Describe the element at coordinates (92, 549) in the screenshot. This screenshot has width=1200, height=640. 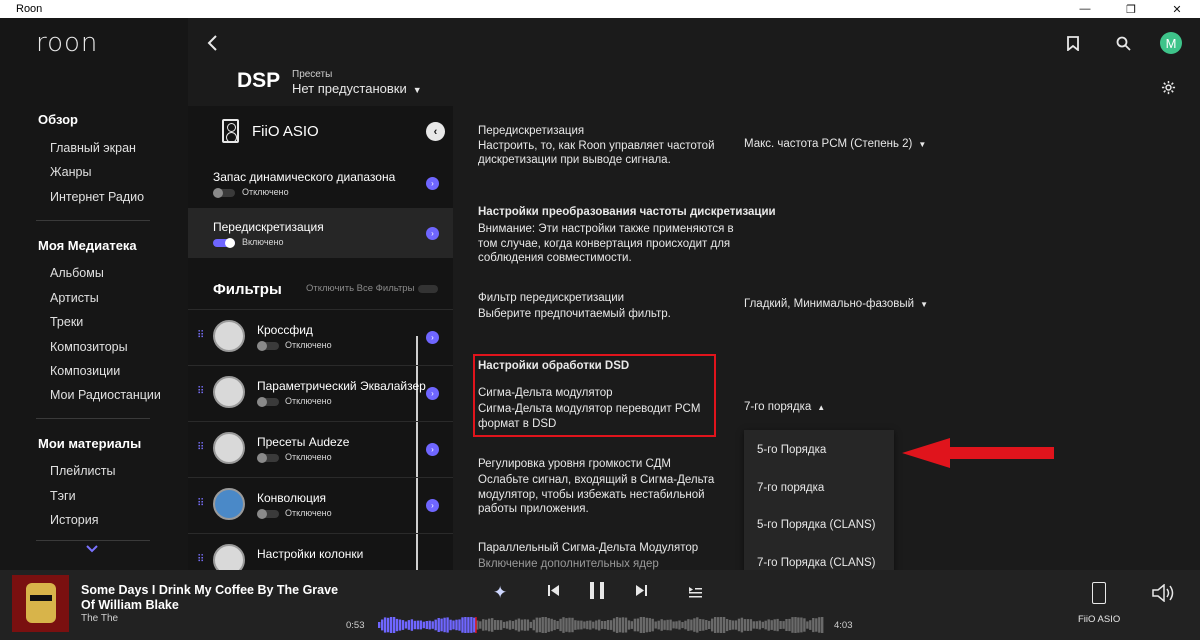
I see `chevron-down-icon` at that location.